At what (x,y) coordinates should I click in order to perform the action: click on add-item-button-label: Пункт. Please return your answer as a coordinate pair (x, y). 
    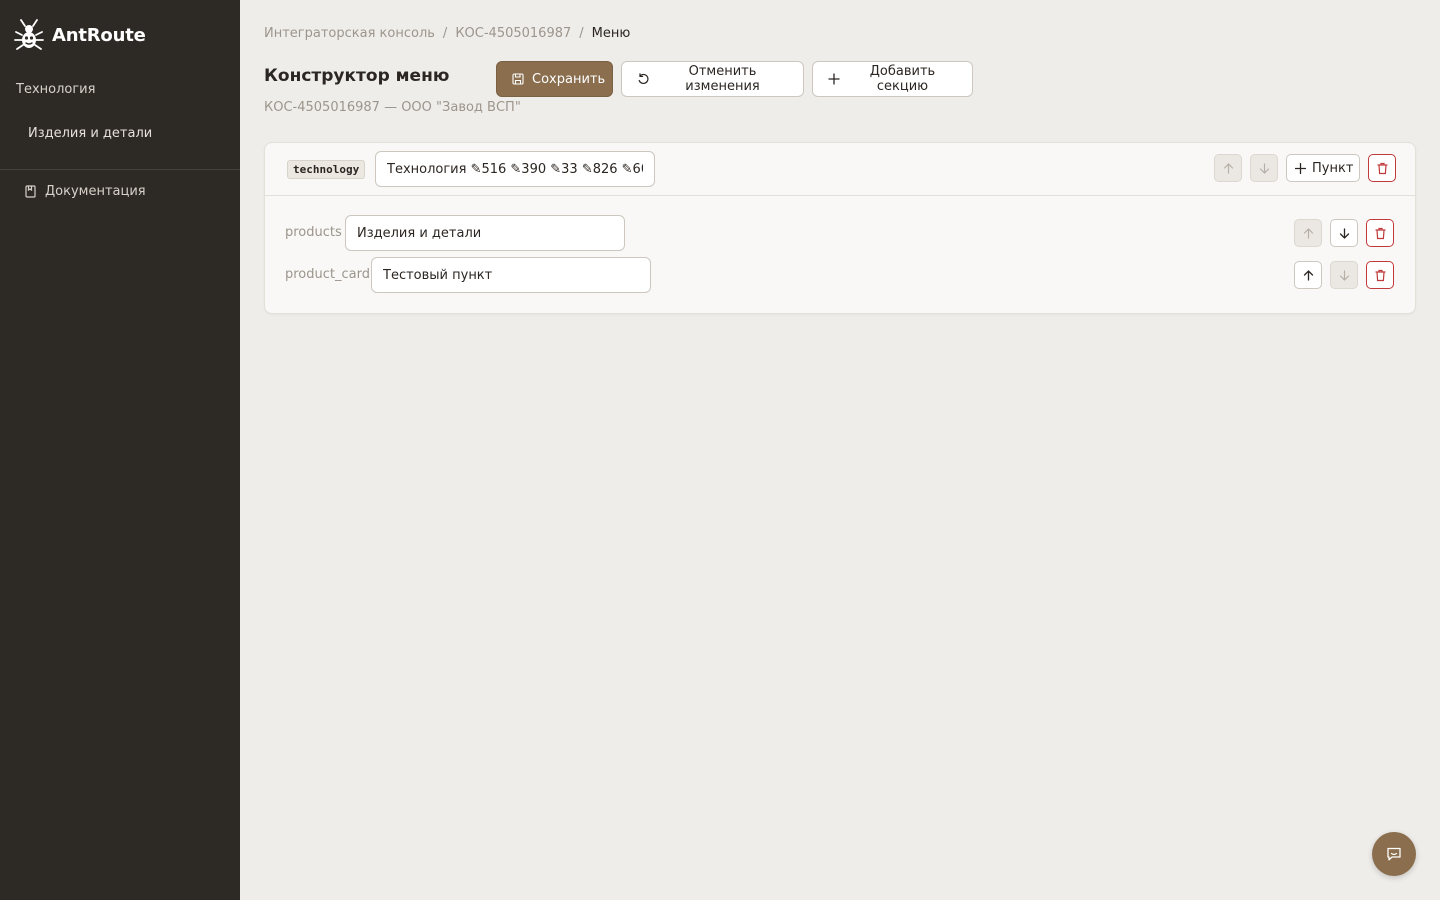
    Looking at the image, I should click on (1333, 168).